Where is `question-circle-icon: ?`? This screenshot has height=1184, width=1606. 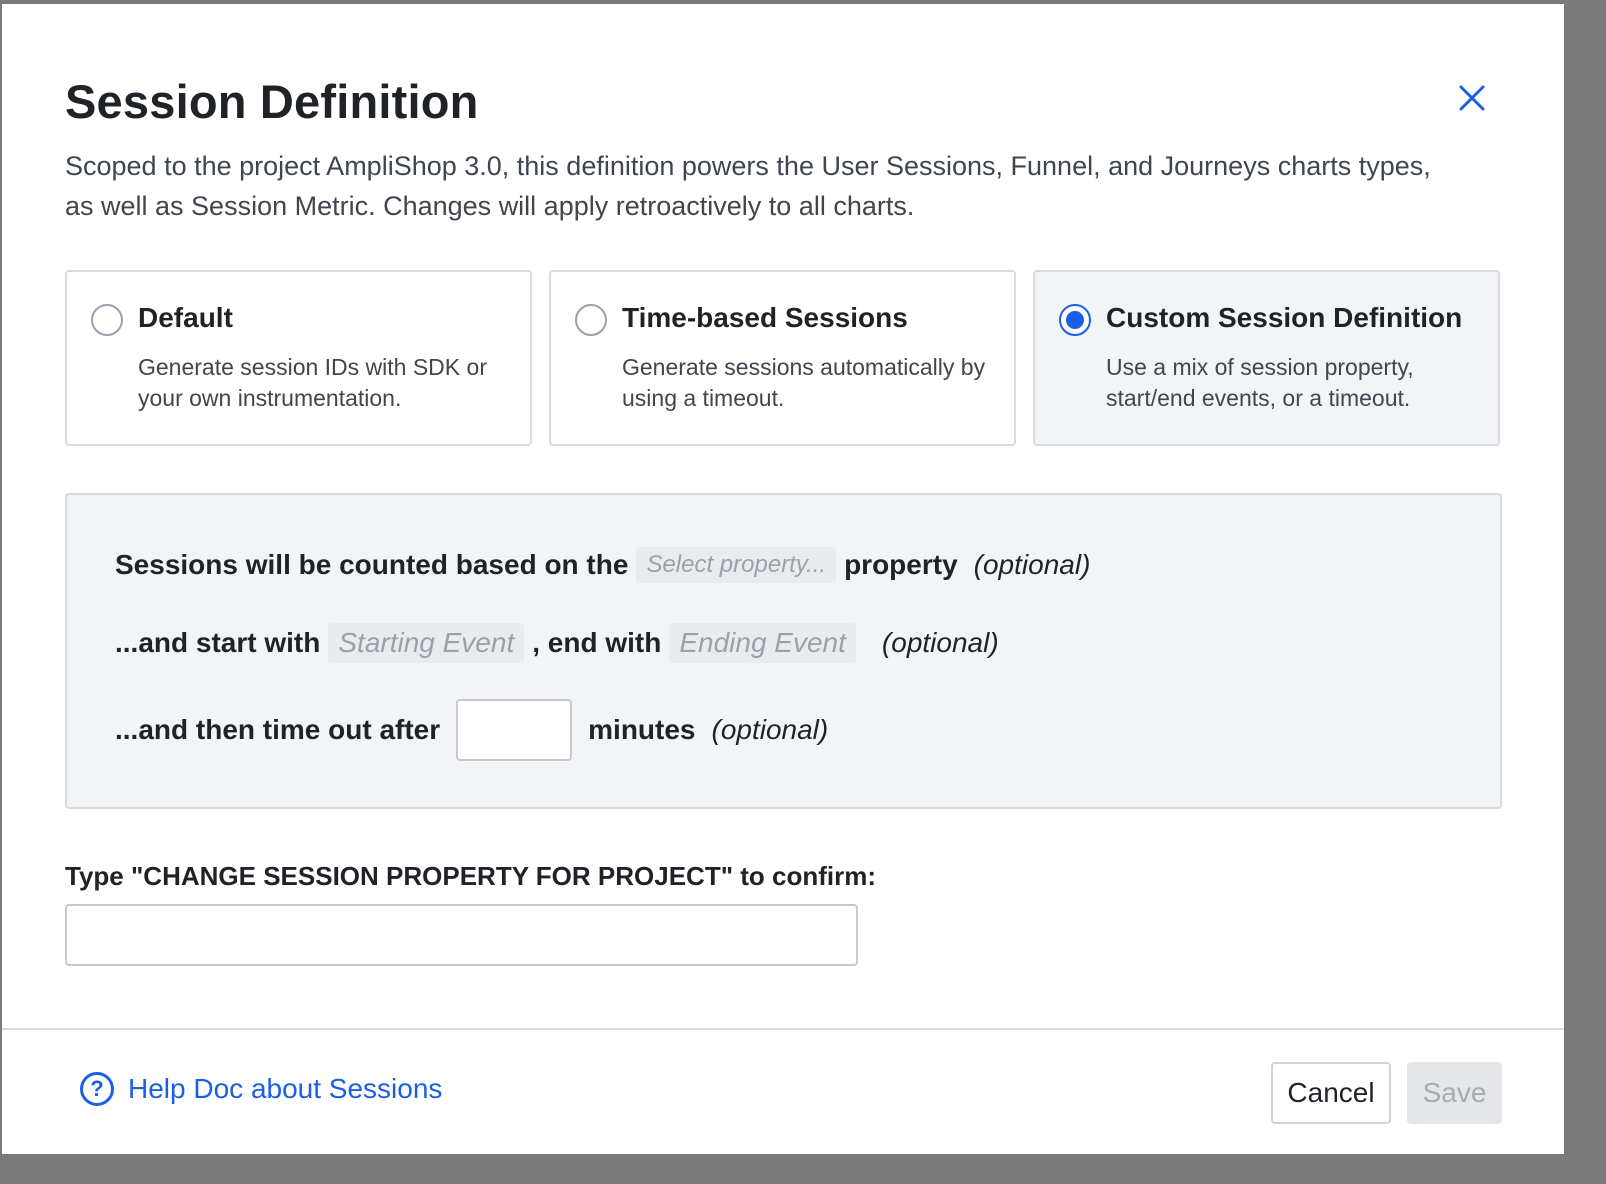
question-circle-icon: ? is located at coordinates (97, 1089).